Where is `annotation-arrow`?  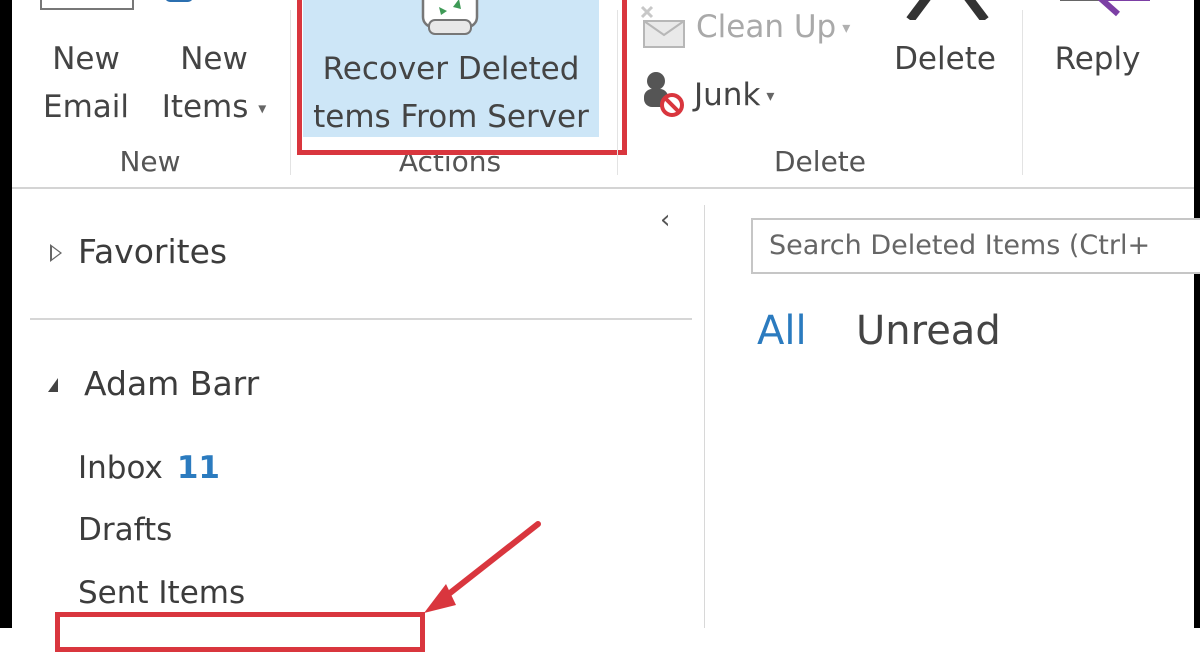
annotation-arrow is located at coordinates (482, 567).